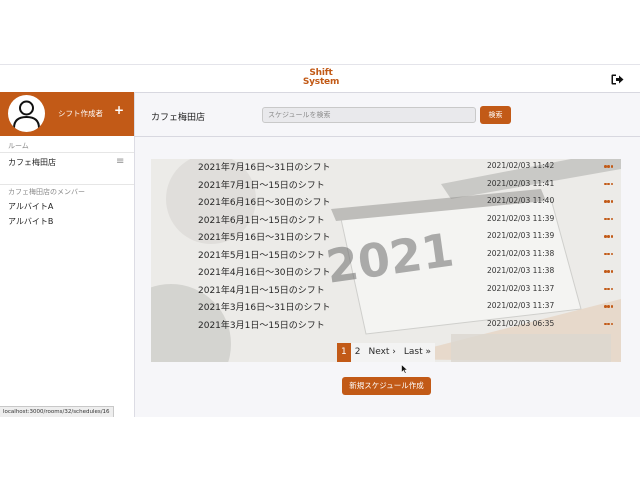 Image resolution: width=640 pixels, height=480 pixels. What do you see at coordinates (264, 306) in the screenshot?
I see `schedule-title: 2021年3月16日〜31日のシフト` at bounding box center [264, 306].